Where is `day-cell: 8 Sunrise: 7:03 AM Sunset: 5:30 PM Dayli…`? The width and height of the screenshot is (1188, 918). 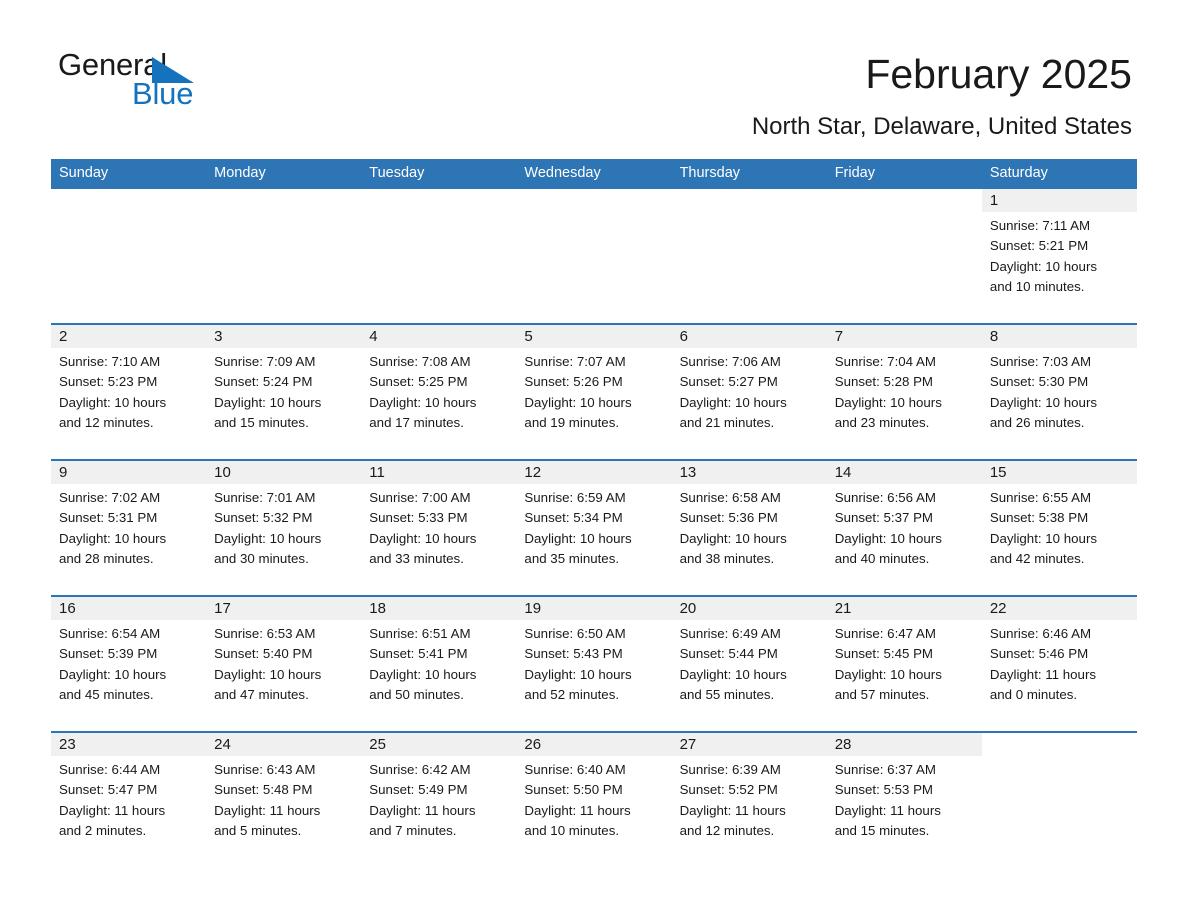
day-cell: 8 Sunrise: 7:03 AM Sunset: 5:30 PM Dayli… is located at coordinates (1059, 391).